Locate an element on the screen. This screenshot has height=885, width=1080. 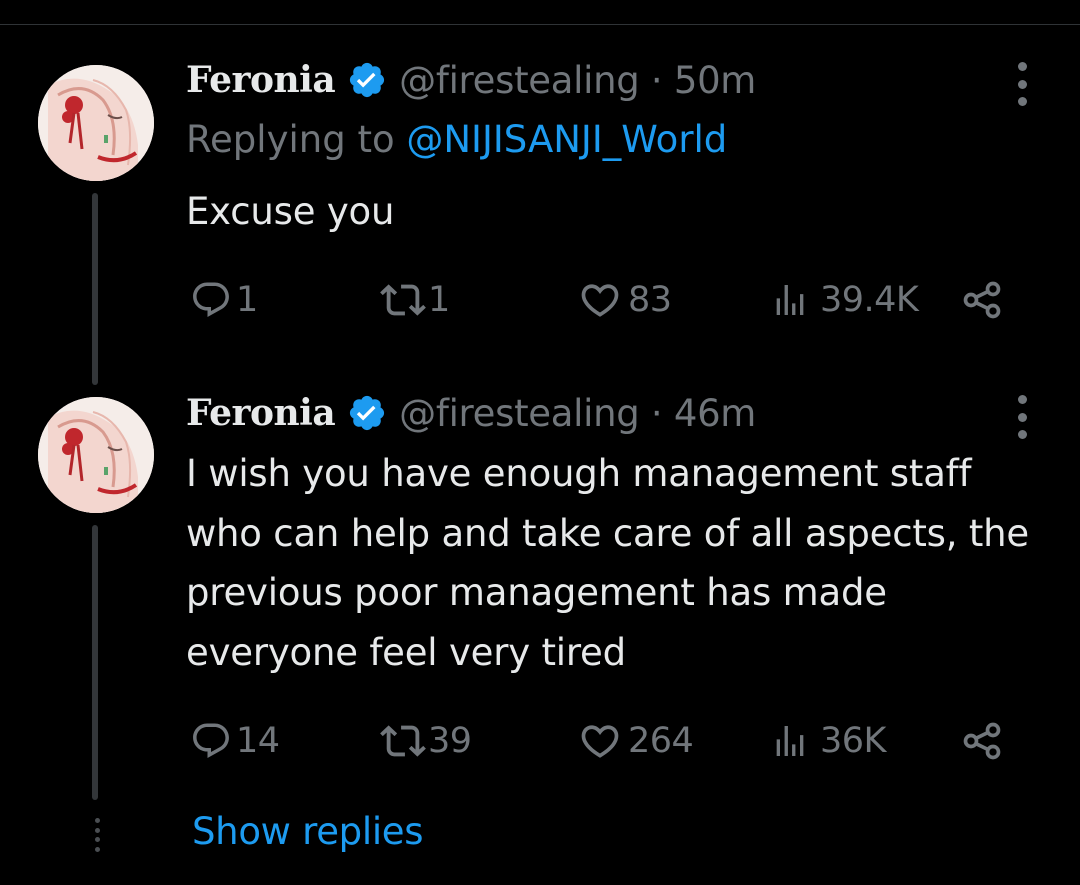
avatar is located at coordinates (96, 455).